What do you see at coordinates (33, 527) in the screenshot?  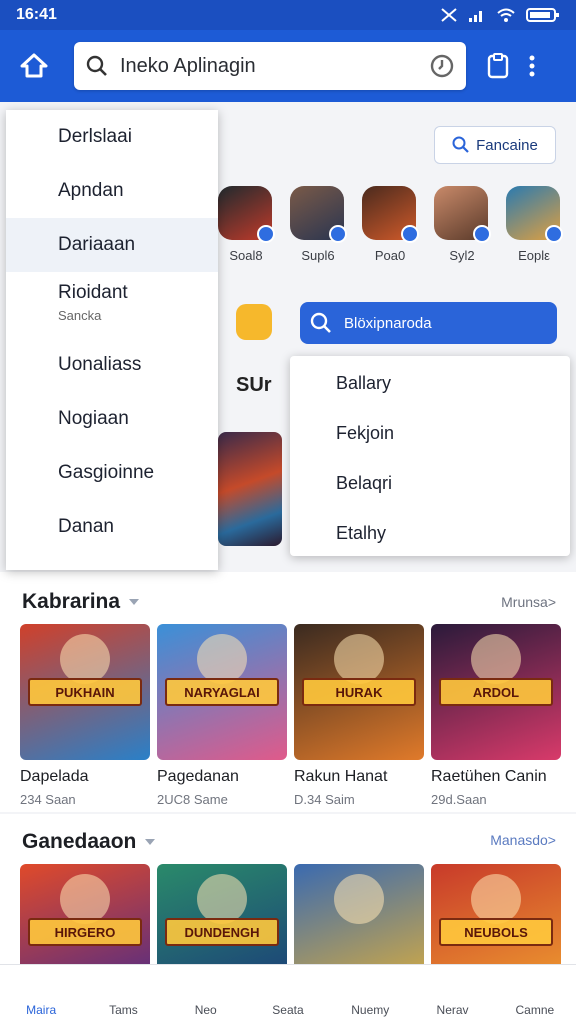 I see `panel-icon` at bounding box center [33, 527].